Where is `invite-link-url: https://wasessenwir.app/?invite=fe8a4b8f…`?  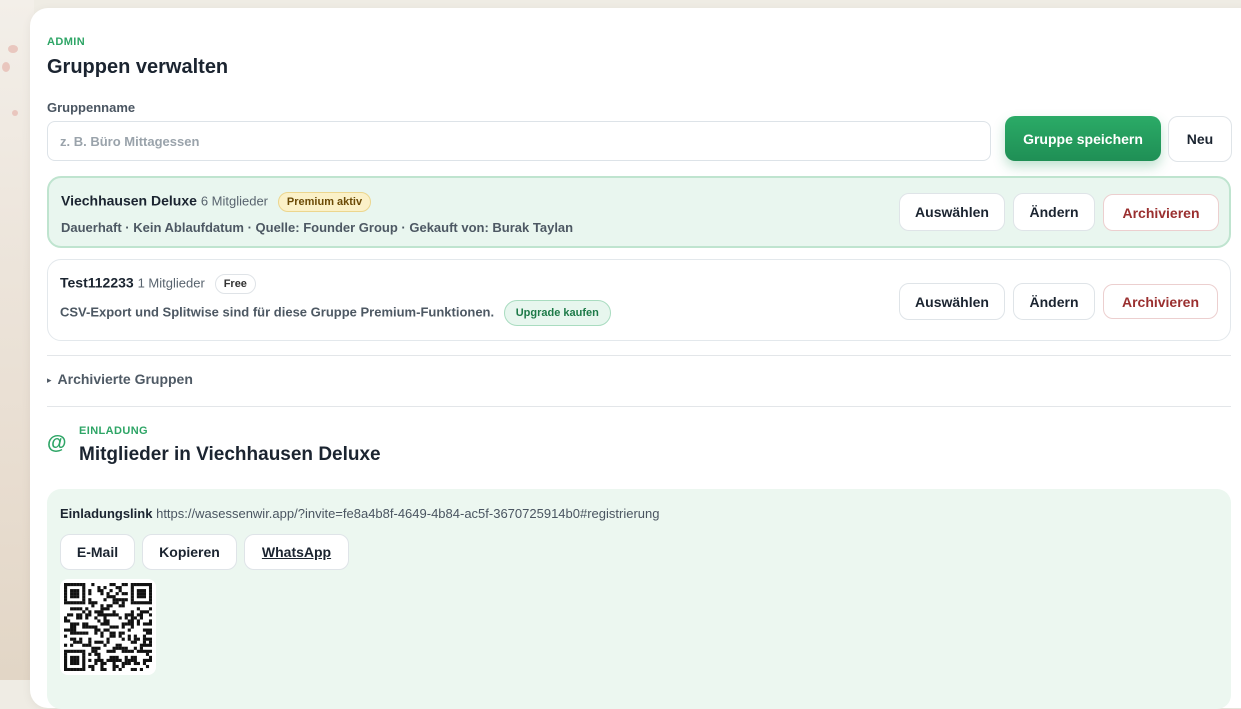 invite-link-url: https://wasessenwir.app/?invite=fe8a4b8f… is located at coordinates (407, 513).